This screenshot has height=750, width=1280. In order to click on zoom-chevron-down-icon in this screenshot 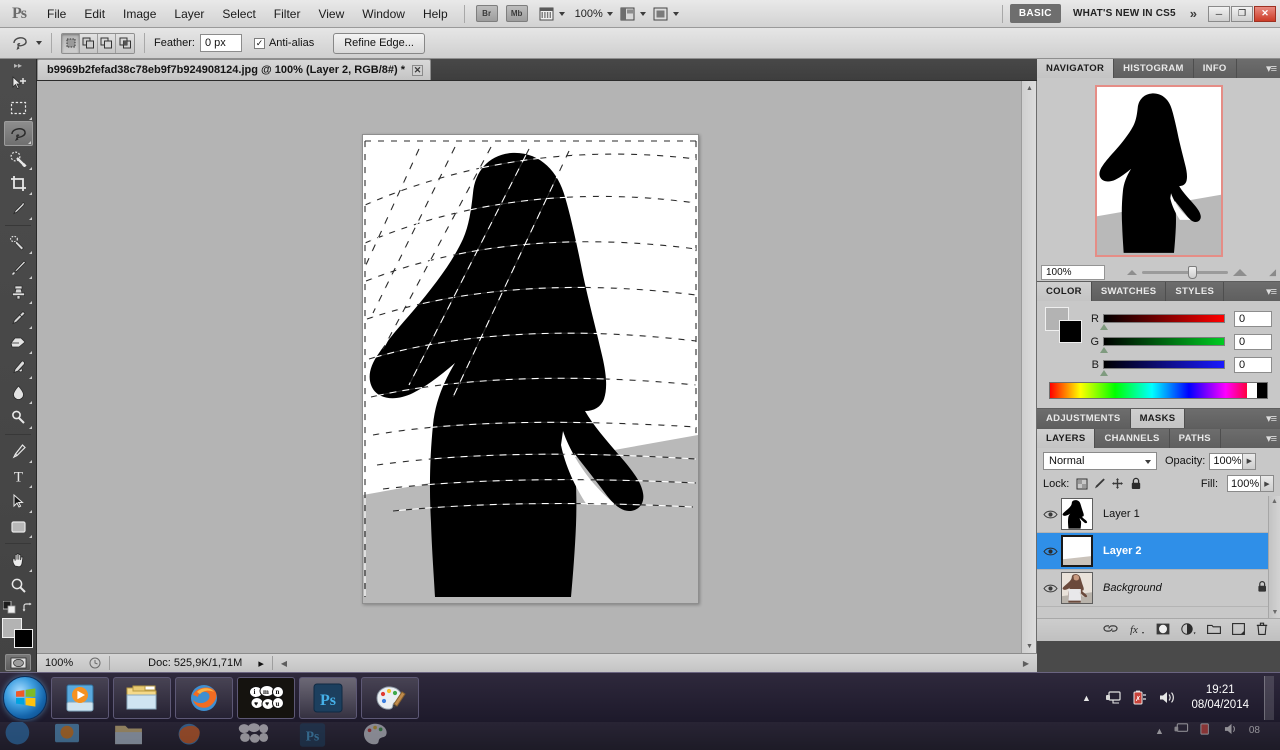, I will do `click(609, 13)`.